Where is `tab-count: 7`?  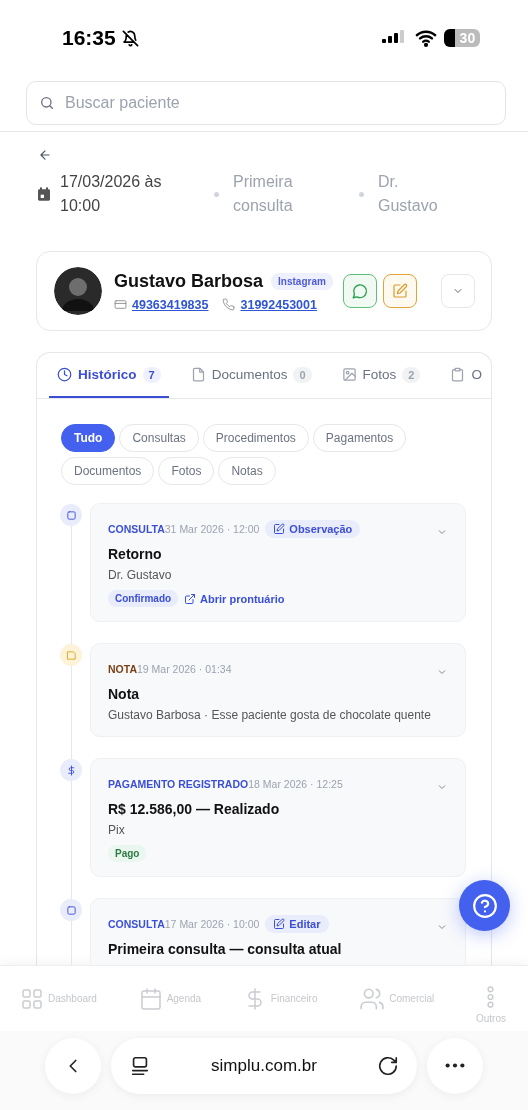 tab-count: 7 is located at coordinates (151, 374).